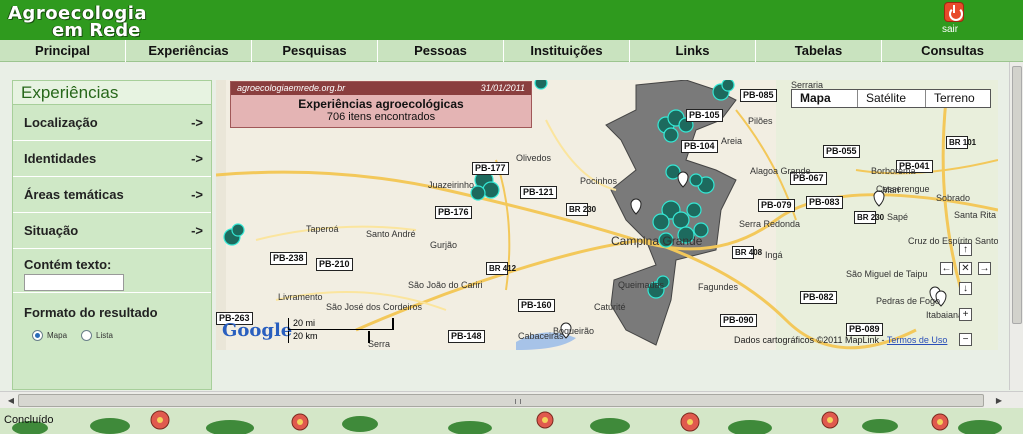 The width and height of the screenshot is (1023, 434). Describe the element at coordinates (574, 331) in the screenshot. I see `town-label: Boqueirão` at that location.